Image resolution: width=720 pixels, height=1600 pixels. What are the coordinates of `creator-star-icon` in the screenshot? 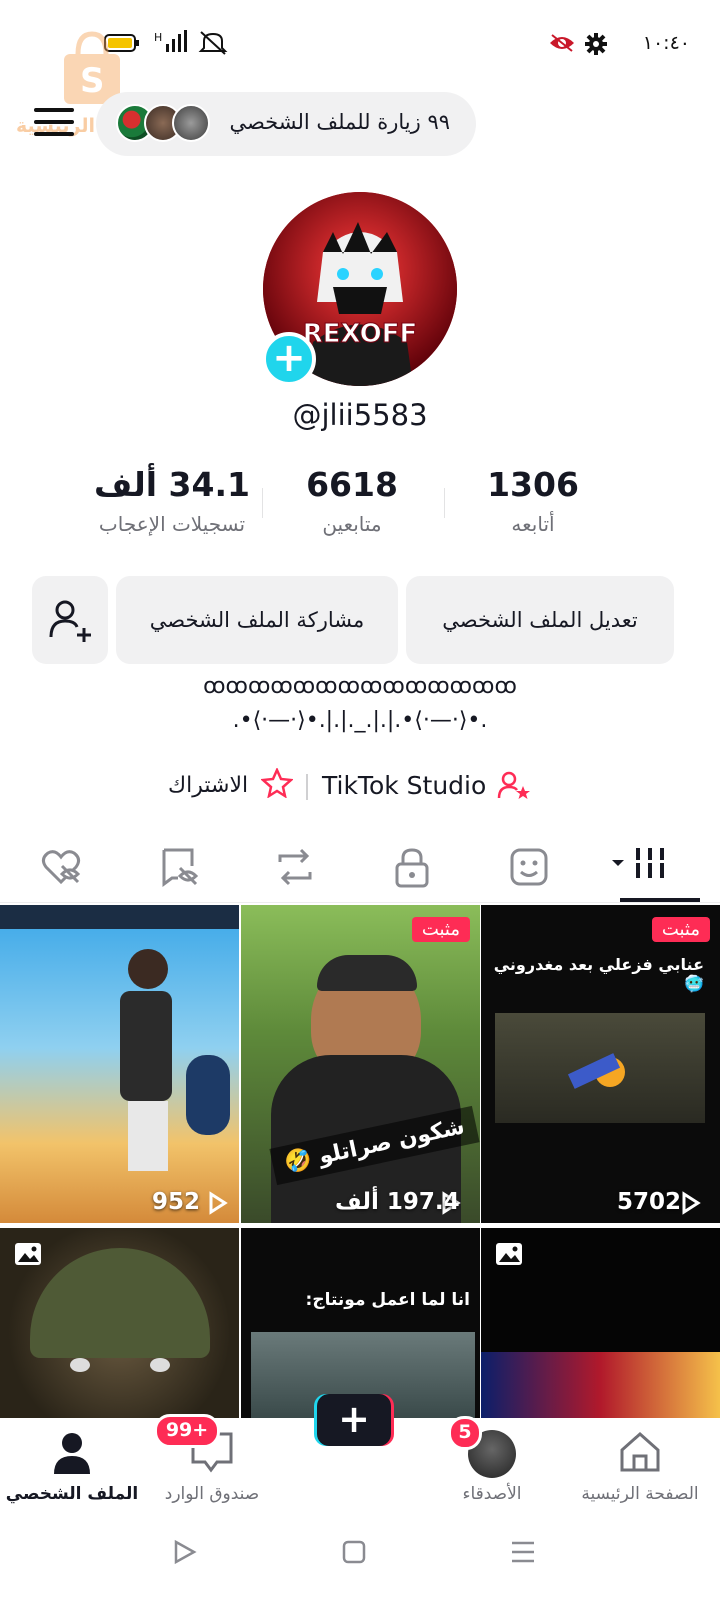 It's located at (514, 785).